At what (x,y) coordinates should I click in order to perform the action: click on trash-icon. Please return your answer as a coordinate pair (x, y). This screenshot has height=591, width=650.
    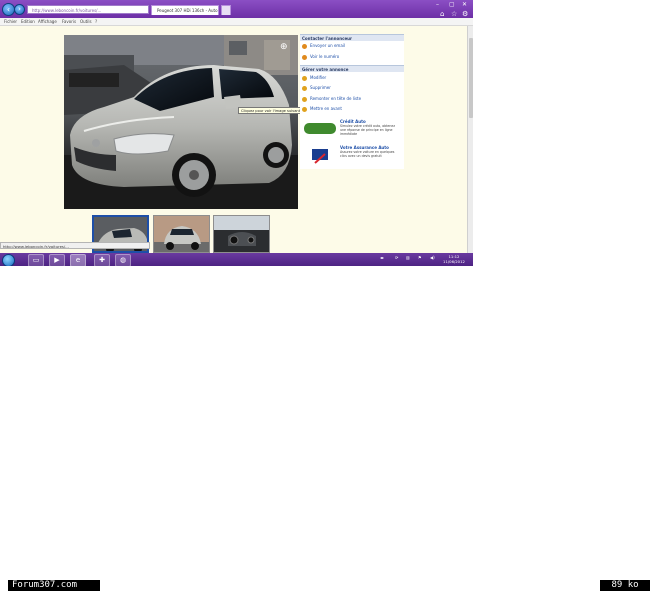
    Looking at the image, I should click on (304, 88).